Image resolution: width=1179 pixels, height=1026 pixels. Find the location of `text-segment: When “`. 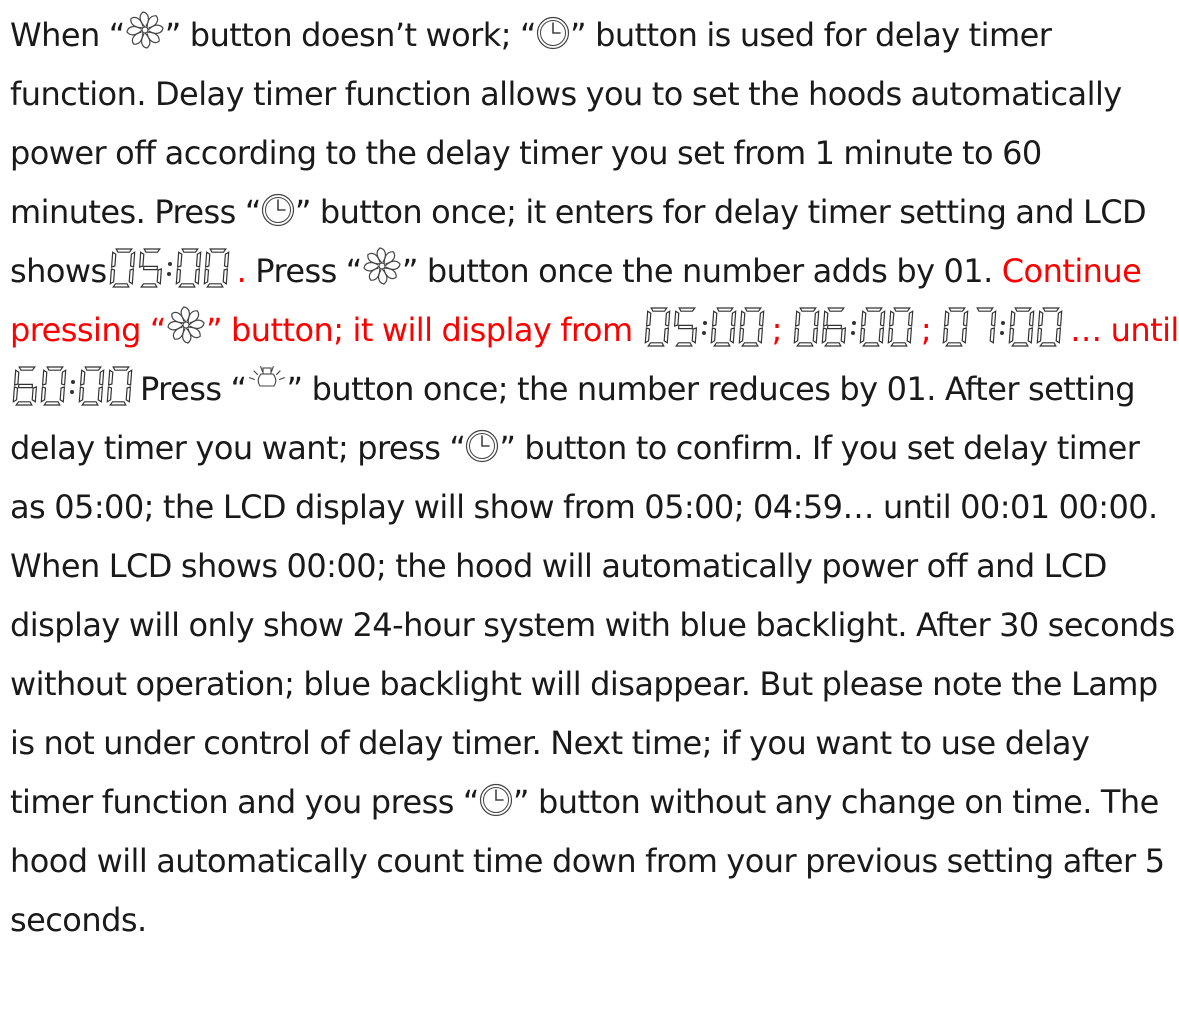

text-segment: When “ is located at coordinates (67, 35).